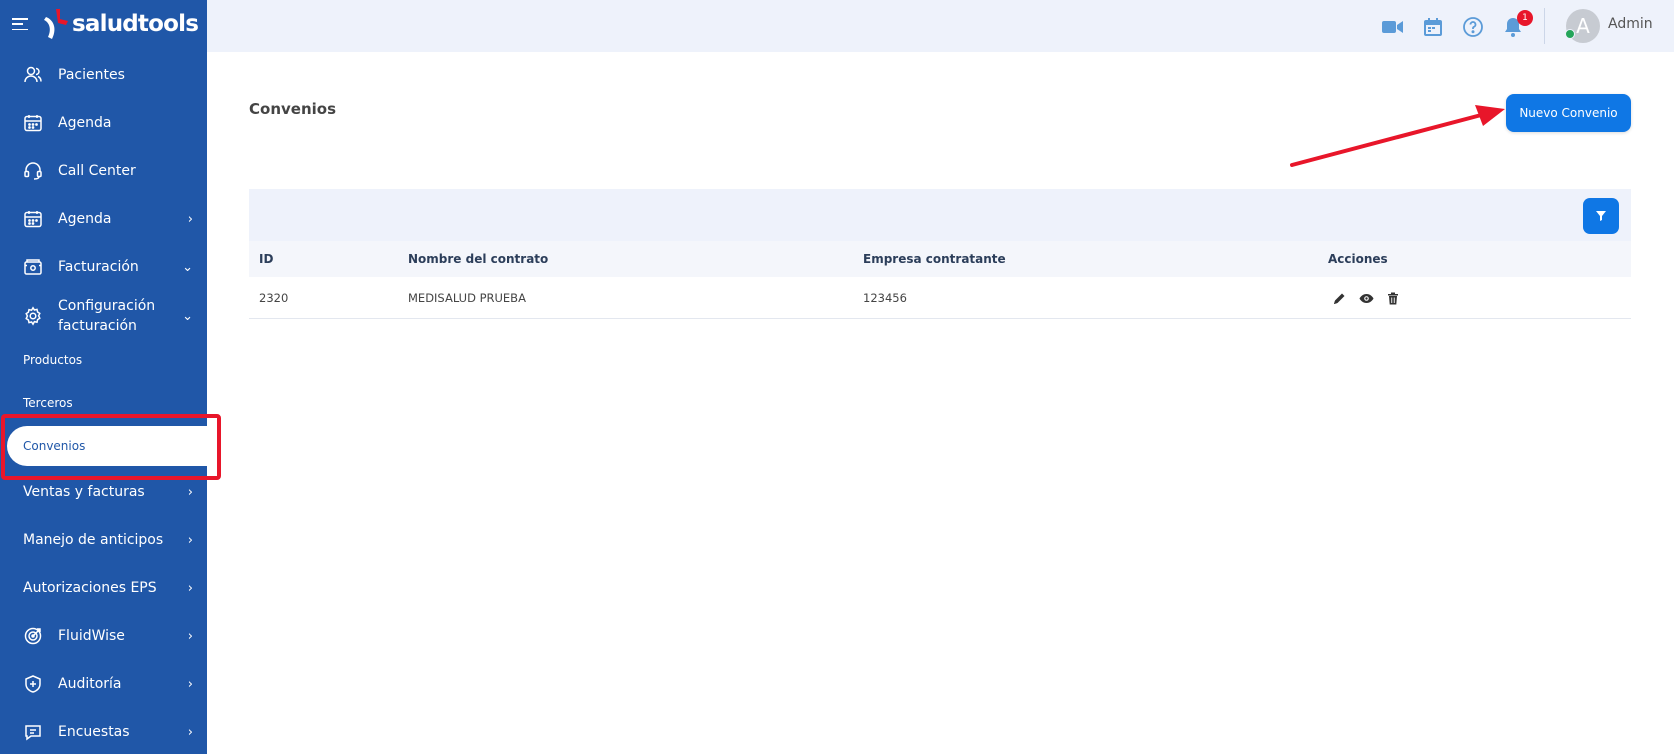  What do you see at coordinates (940, 26) in the screenshot?
I see `topbar` at bounding box center [940, 26].